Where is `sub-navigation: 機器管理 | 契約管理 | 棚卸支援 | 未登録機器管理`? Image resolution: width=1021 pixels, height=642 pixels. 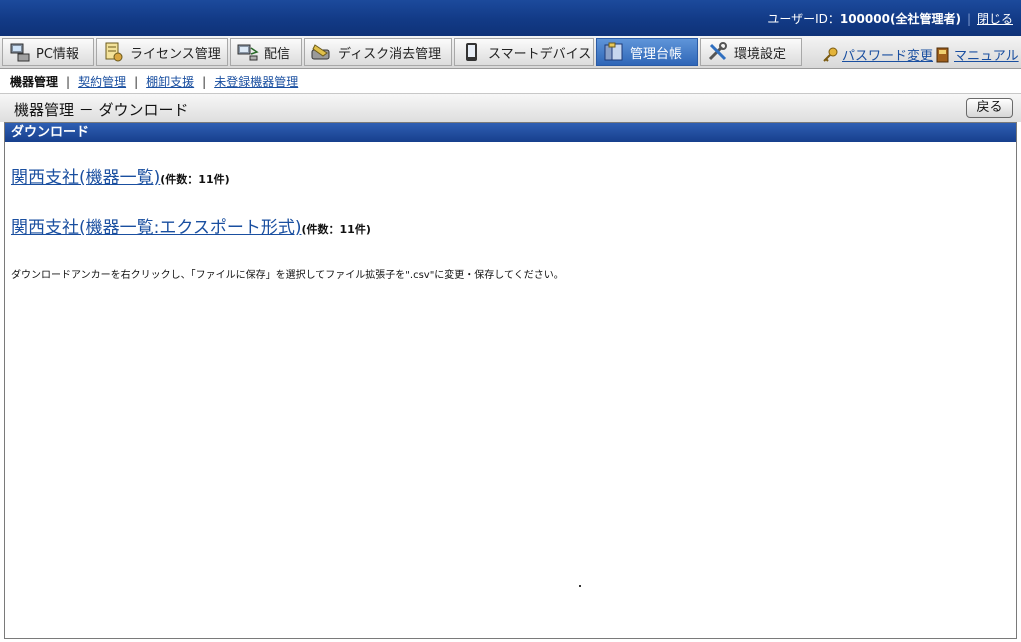 sub-navigation: 機器管理 | 契約管理 | 棚卸支援 | 未登録機器管理 is located at coordinates (510, 81).